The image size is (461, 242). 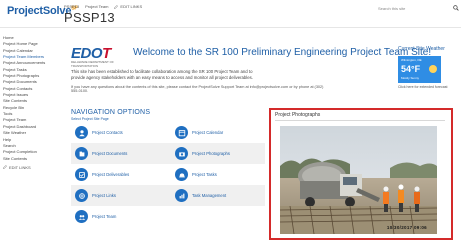 I want to click on documents-icon, so click(x=81, y=153).